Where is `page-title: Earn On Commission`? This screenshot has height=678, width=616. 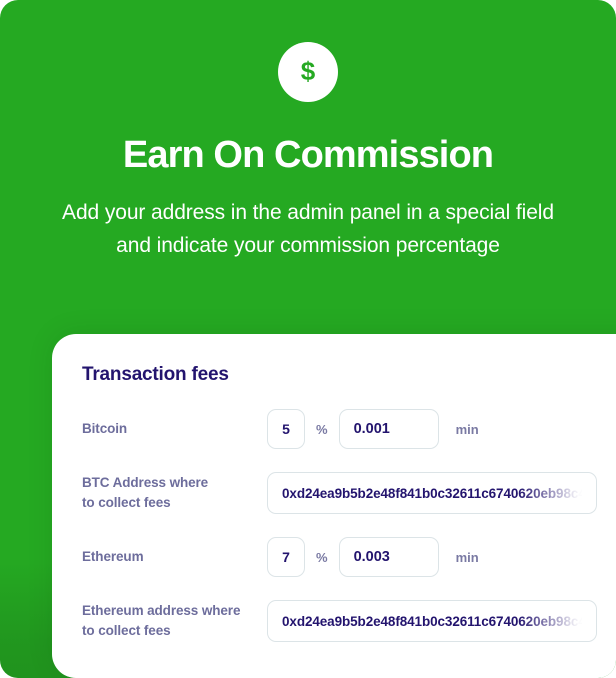 page-title: Earn On Commission is located at coordinates (308, 155).